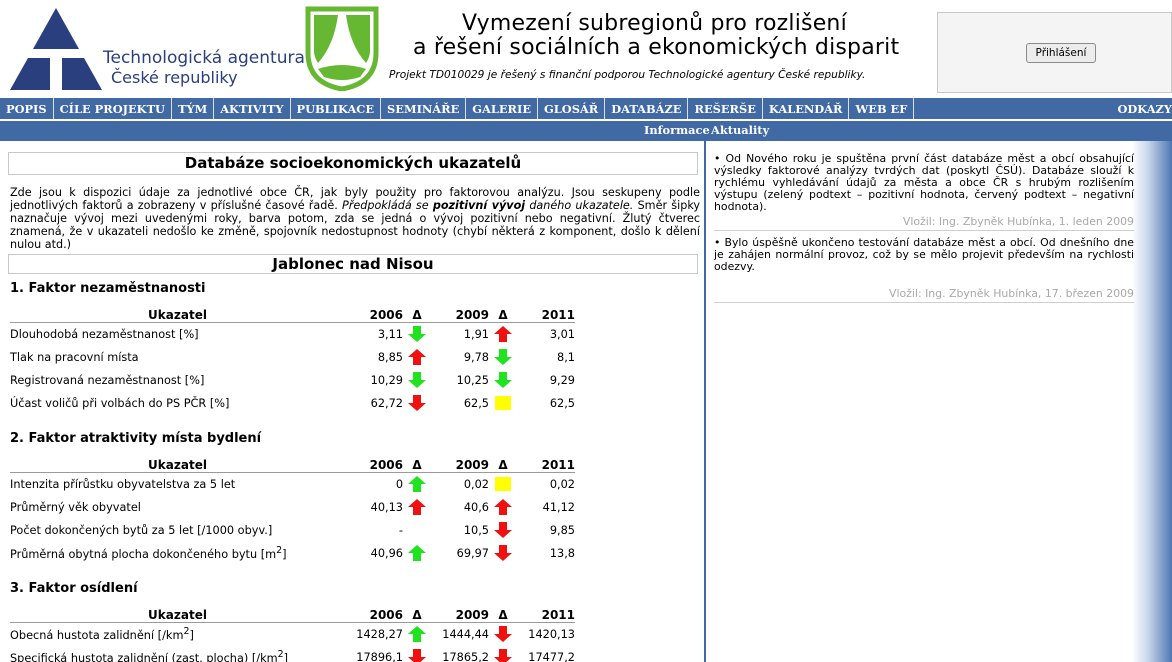  What do you see at coordinates (387, 205) in the screenshot?
I see `intro-text-b: Předpokládá se` at bounding box center [387, 205].